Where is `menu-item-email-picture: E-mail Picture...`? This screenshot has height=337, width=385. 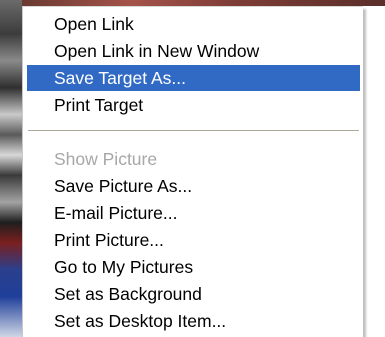 menu-item-email-picture: E-mail Picture... is located at coordinates (193, 213).